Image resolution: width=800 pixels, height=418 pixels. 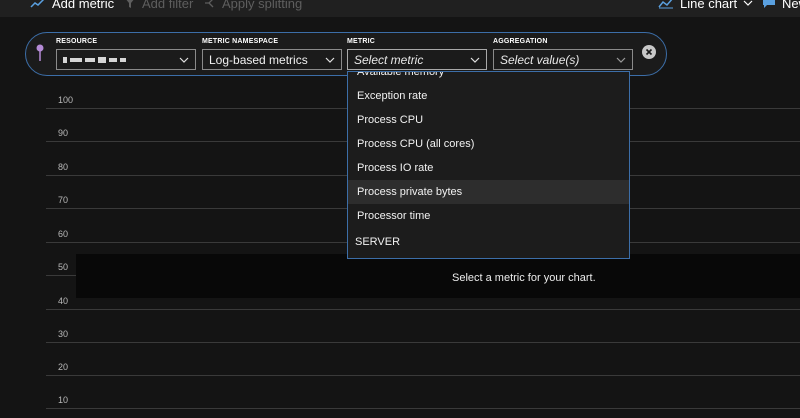 I want to click on y-axis-tick-label: 60, so click(x=63, y=234).